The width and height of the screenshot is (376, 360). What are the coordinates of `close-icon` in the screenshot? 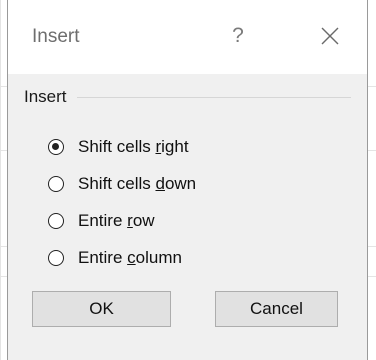 It's located at (330, 36).